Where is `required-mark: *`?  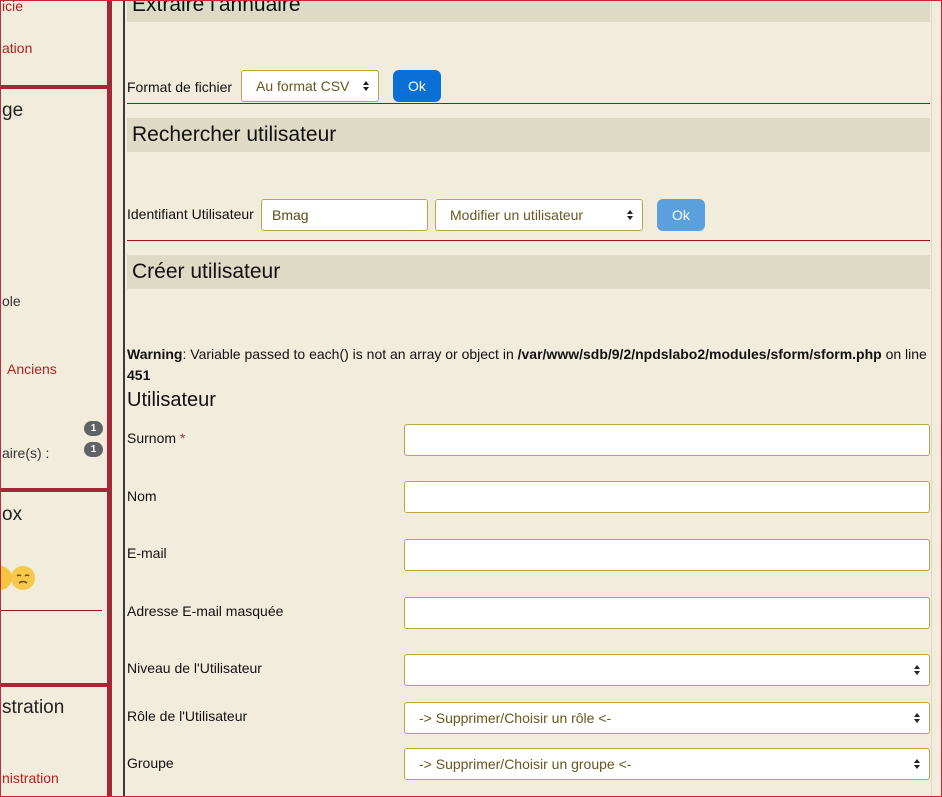
required-mark: * is located at coordinates (182, 438).